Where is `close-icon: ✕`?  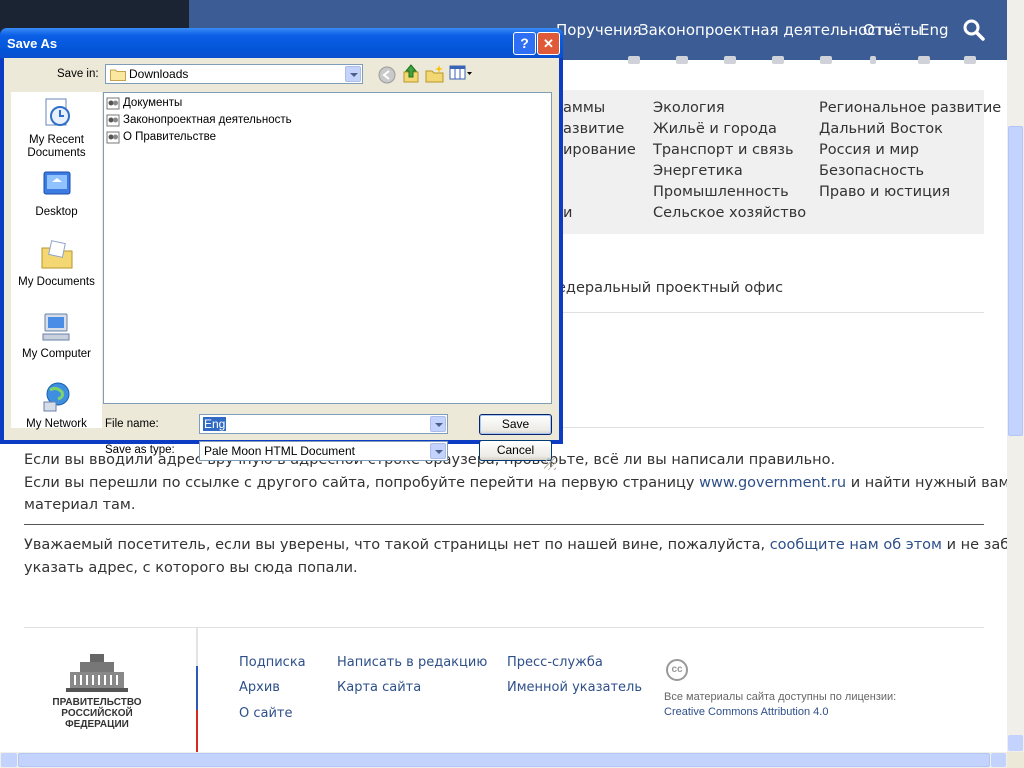 close-icon: ✕ is located at coordinates (548, 43).